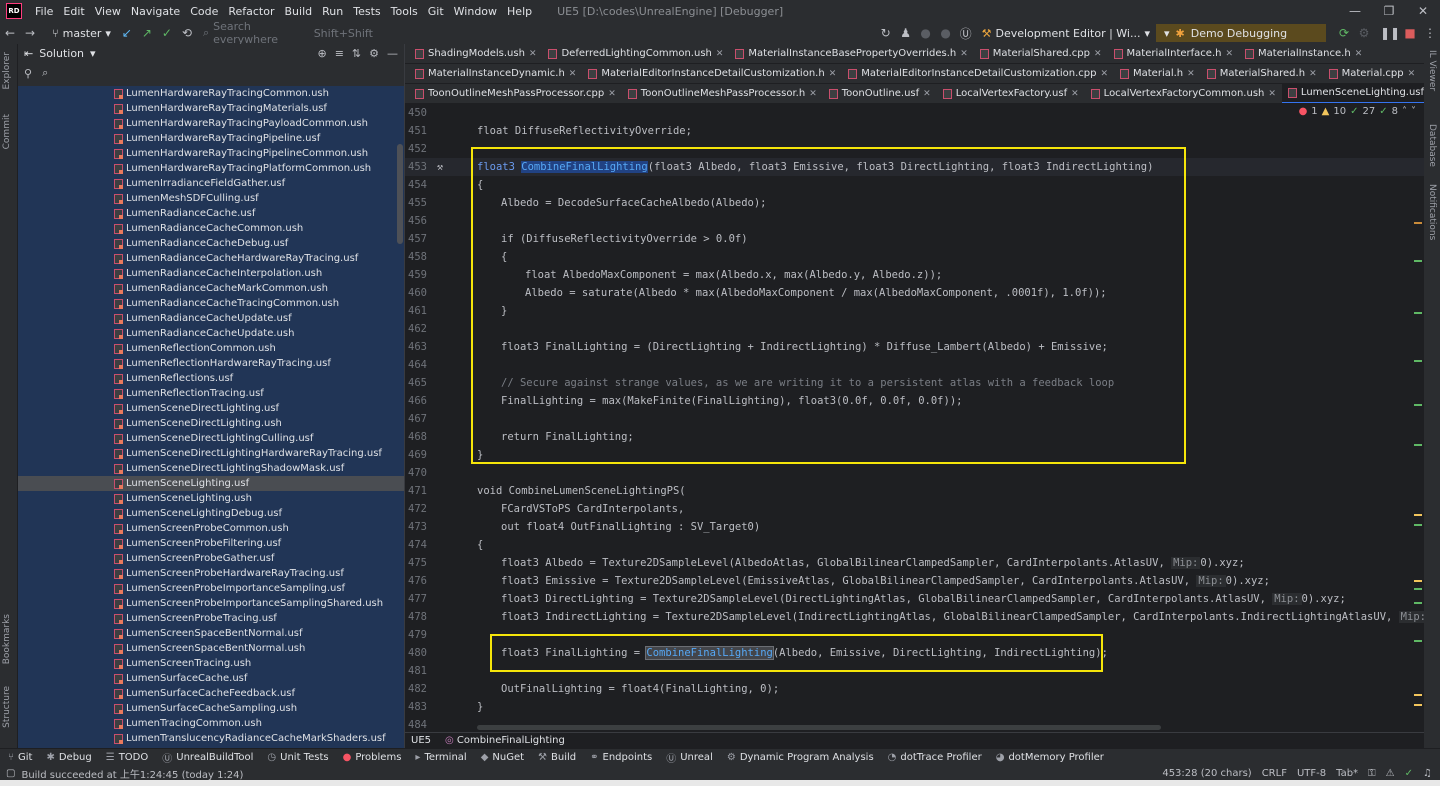  Describe the element at coordinates (211, 288) in the screenshot. I see `tree-file-item: LumenRadianceCacheMarkCommon.ush` at that location.